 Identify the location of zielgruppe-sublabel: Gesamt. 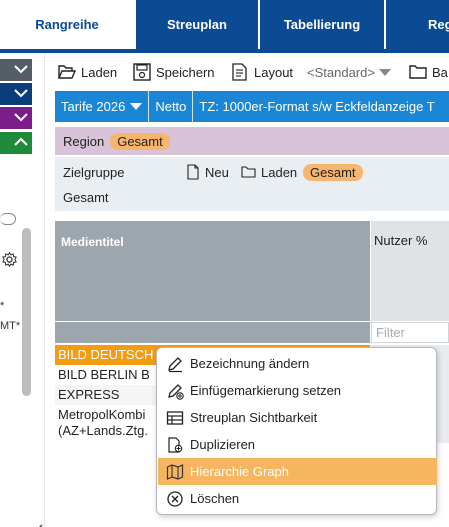
(86, 197).